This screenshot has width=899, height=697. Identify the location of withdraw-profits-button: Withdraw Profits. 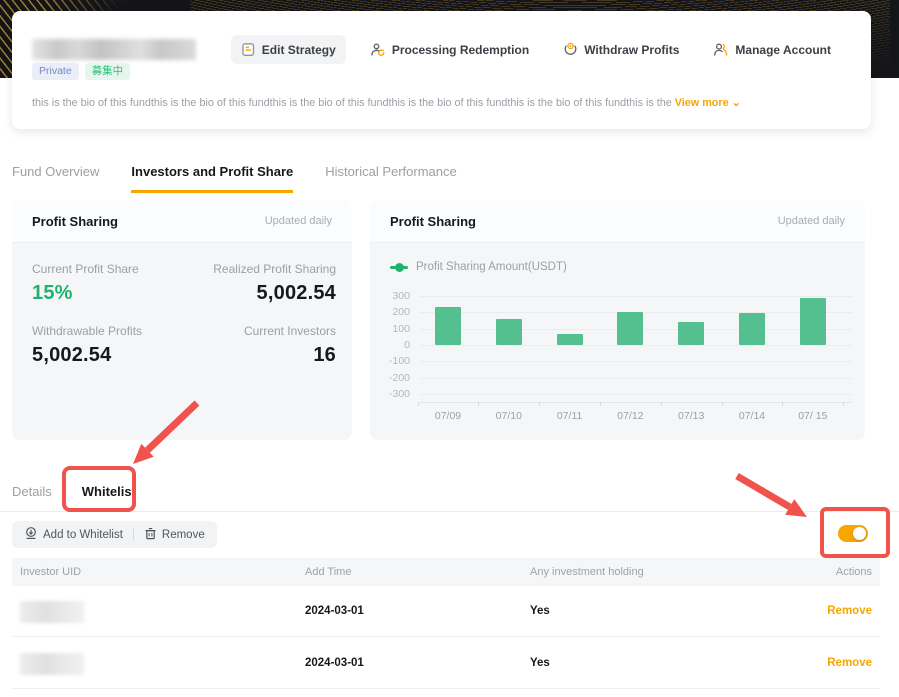
(621, 49).